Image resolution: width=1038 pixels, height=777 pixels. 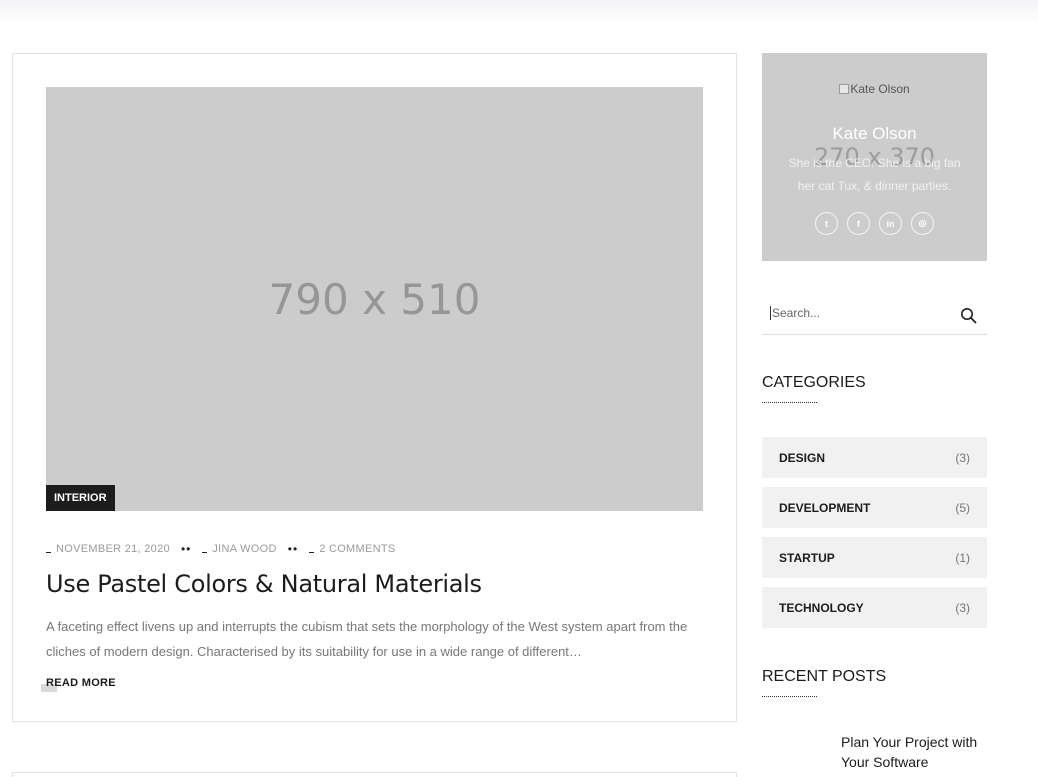 What do you see at coordinates (81, 683) in the screenshot?
I see `read-more-link: READ MORE` at bounding box center [81, 683].